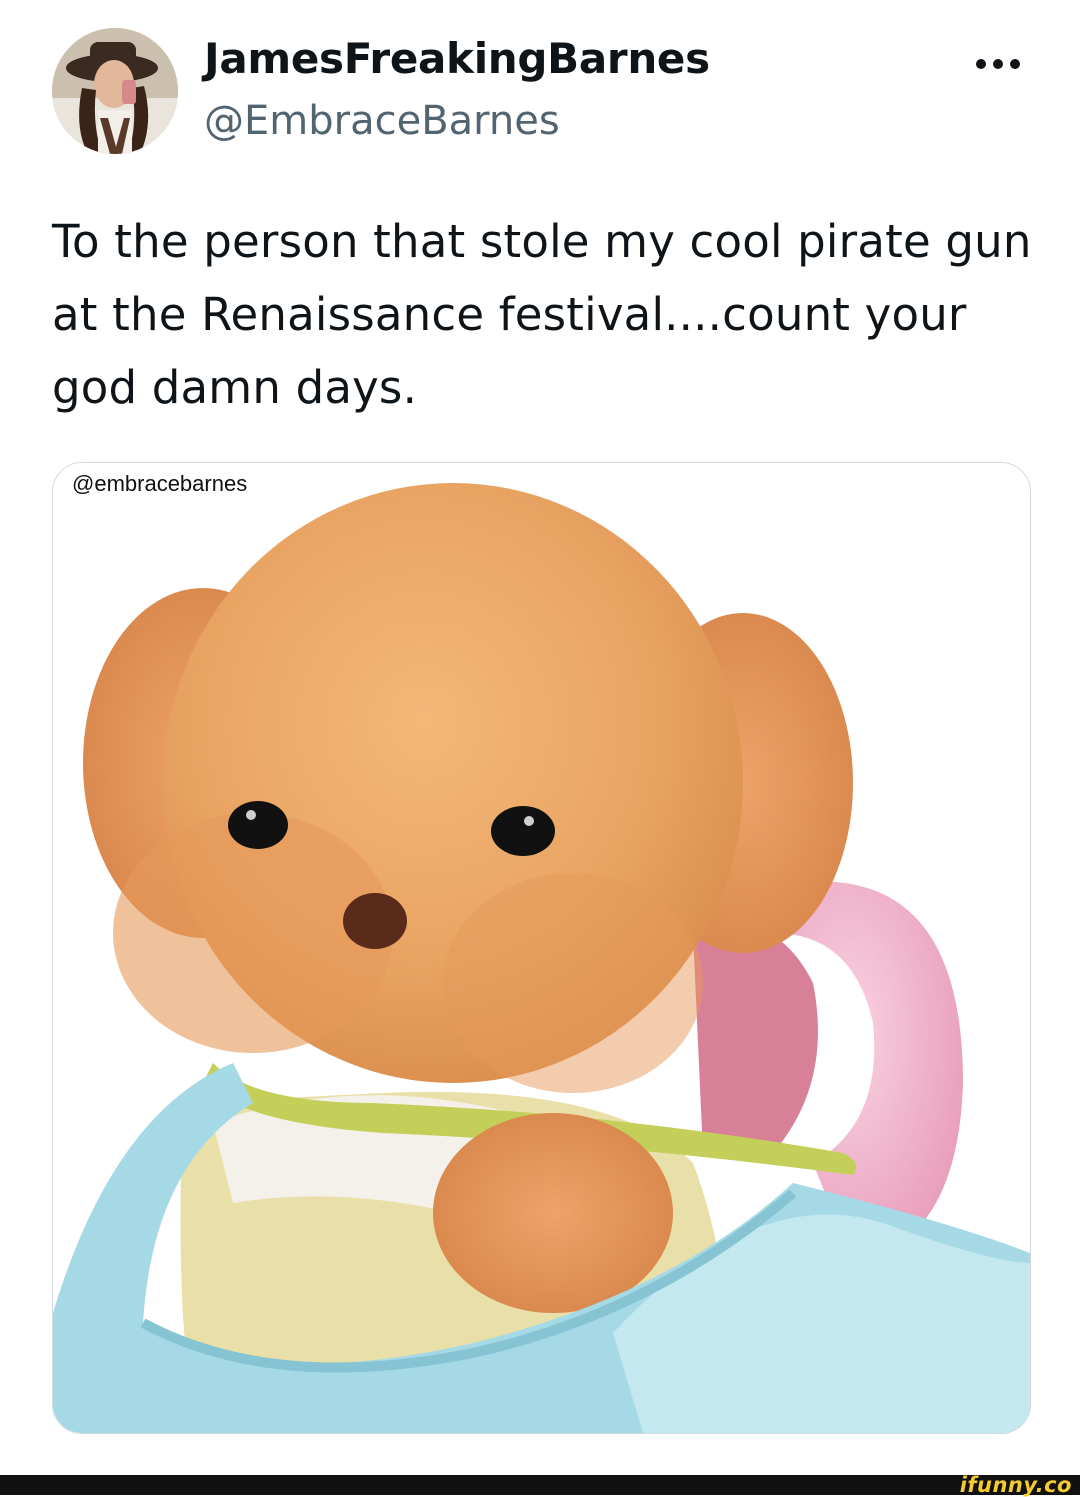 This screenshot has height=1497, width=1080. I want to click on avatar, so click(115, 91).